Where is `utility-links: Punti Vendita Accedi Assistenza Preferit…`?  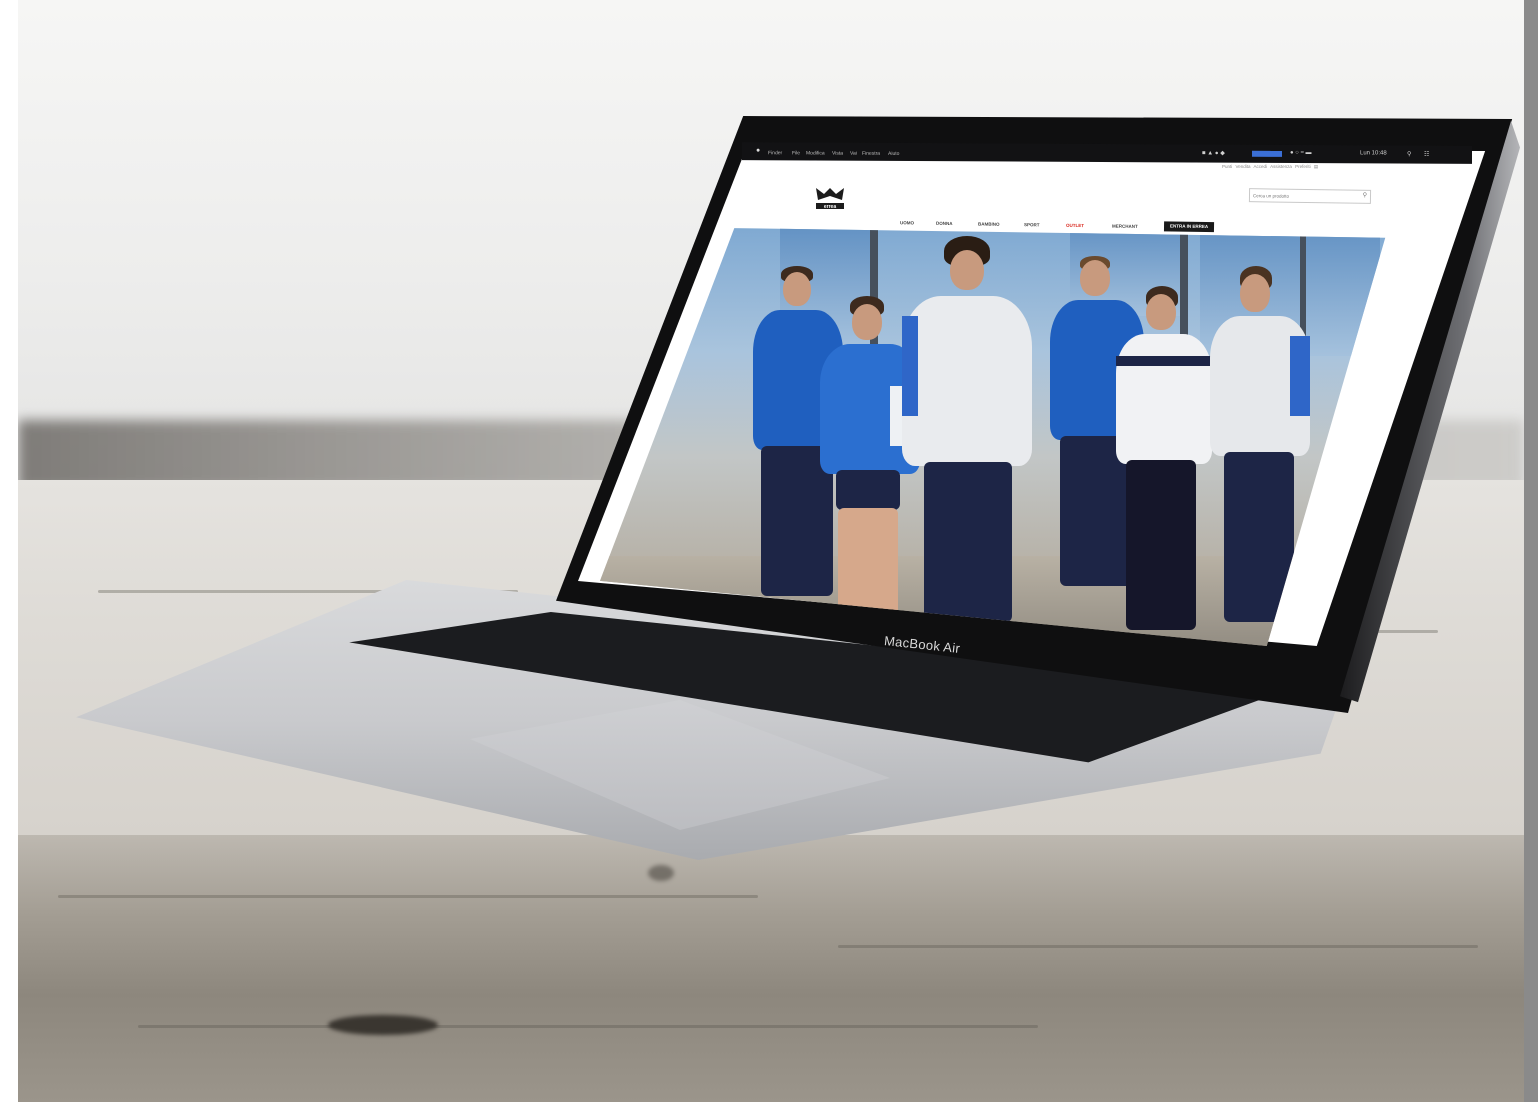 utility-links: Punti Vendita Accedi Assistenza Preferit… is located at coordinates (1270, 167).